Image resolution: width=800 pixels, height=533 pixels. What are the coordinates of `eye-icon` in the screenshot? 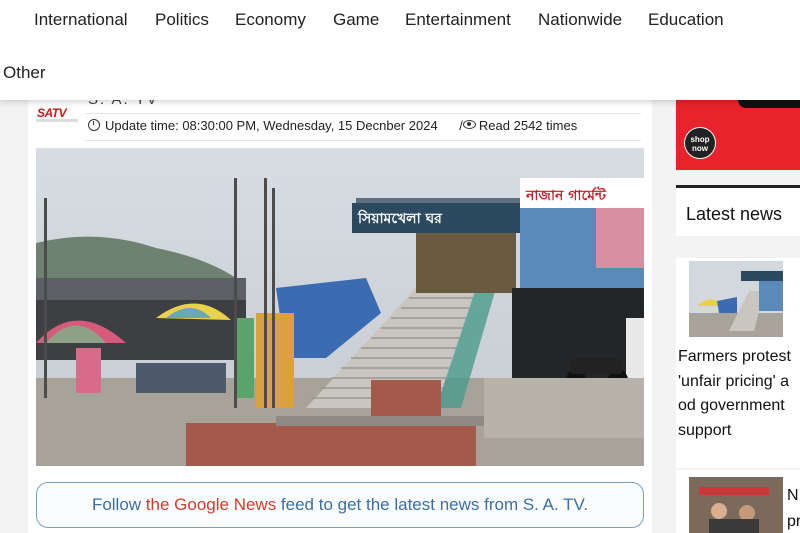 It's located at (469, 124).